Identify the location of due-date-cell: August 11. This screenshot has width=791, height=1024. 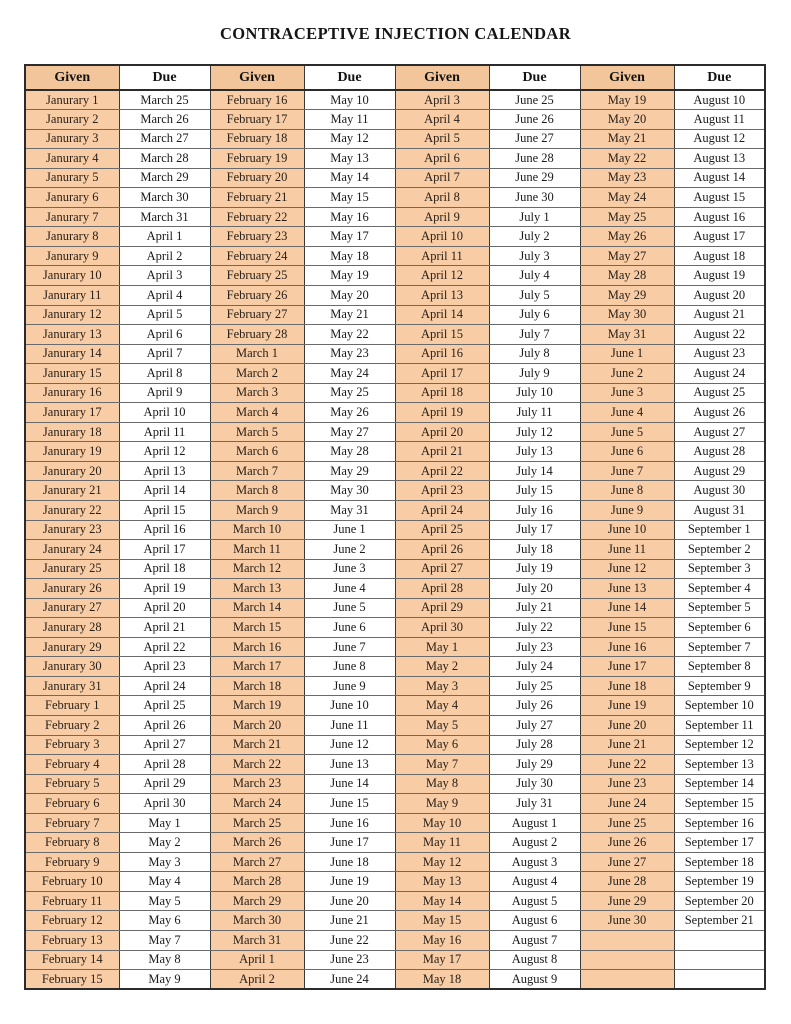
(719, 119).